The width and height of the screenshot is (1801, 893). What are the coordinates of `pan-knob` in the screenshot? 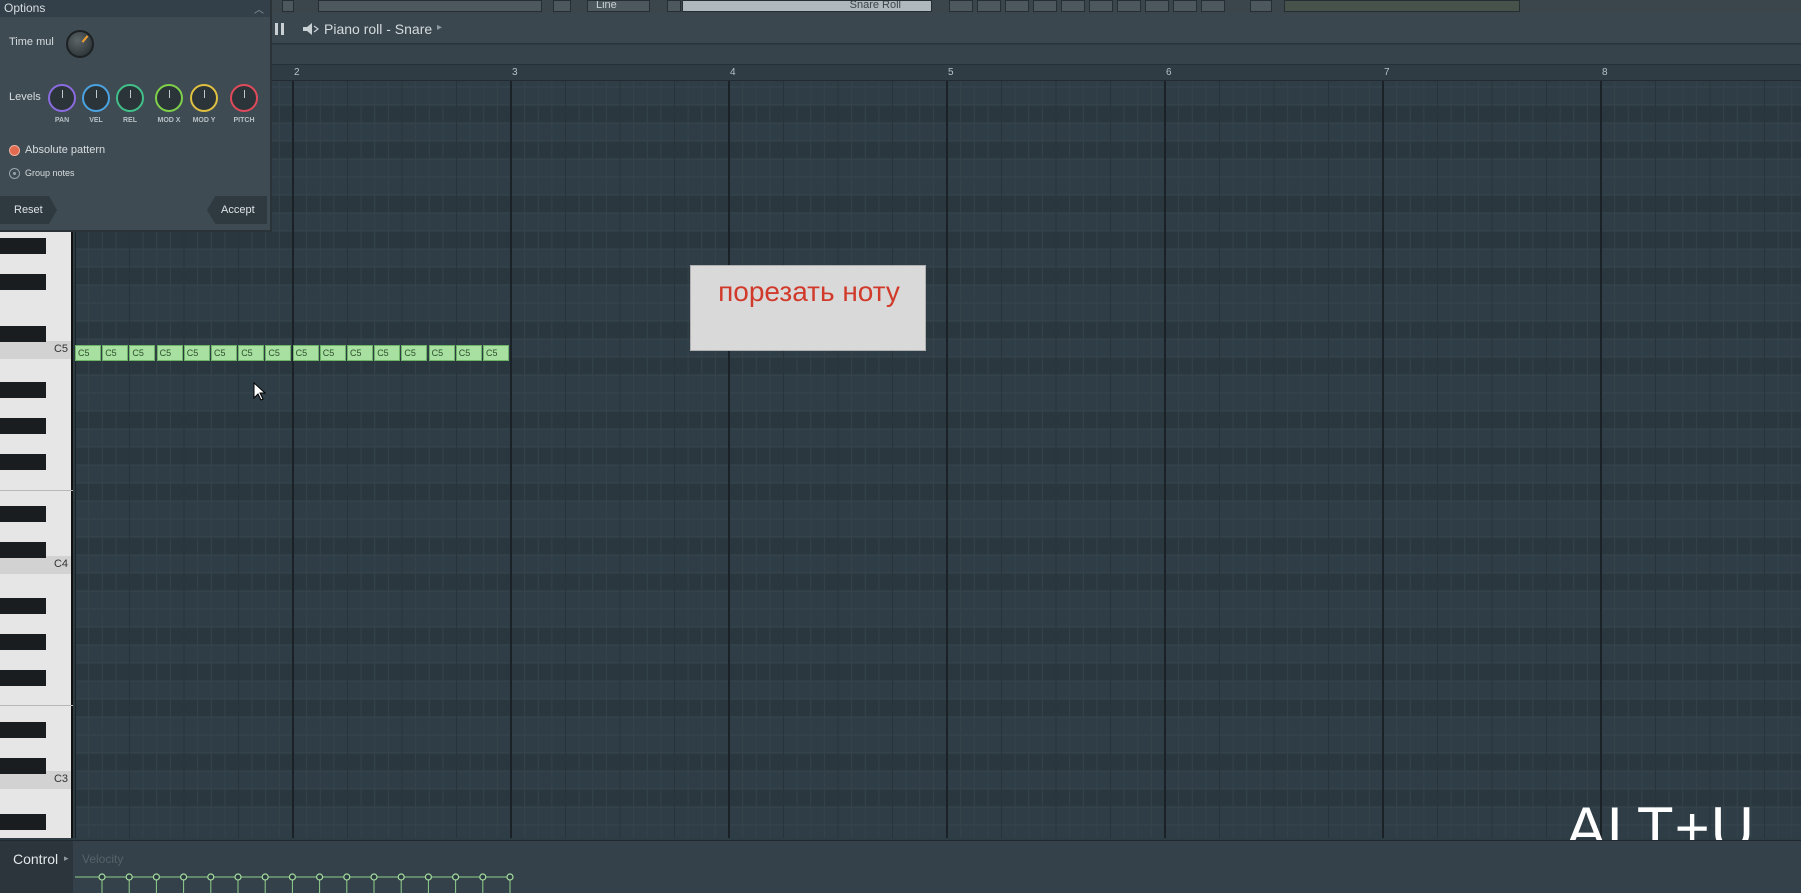 It's located at (62, 98).